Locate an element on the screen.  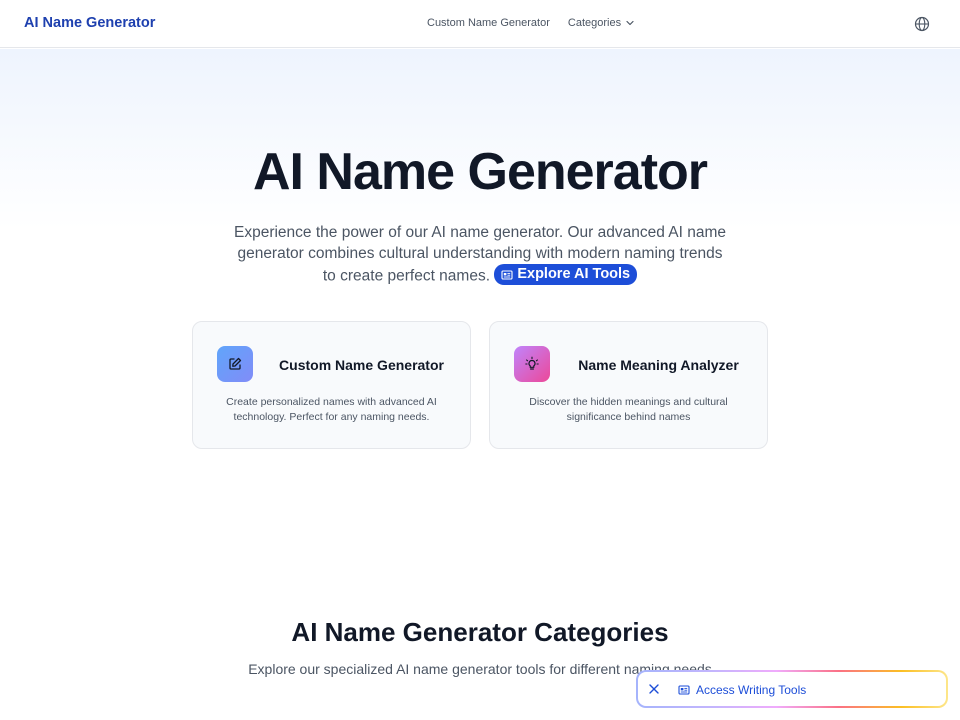
edit-icon is located at coordinates (235, 363).